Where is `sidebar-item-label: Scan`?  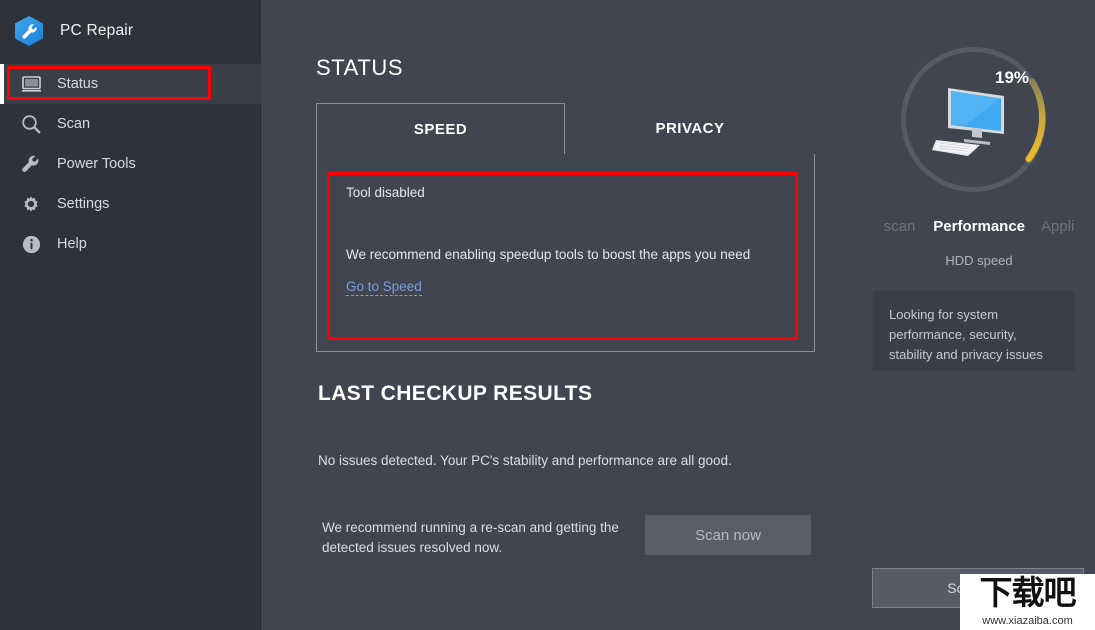
sidebar-item-label: Scan is located at coordinates (74, 123).